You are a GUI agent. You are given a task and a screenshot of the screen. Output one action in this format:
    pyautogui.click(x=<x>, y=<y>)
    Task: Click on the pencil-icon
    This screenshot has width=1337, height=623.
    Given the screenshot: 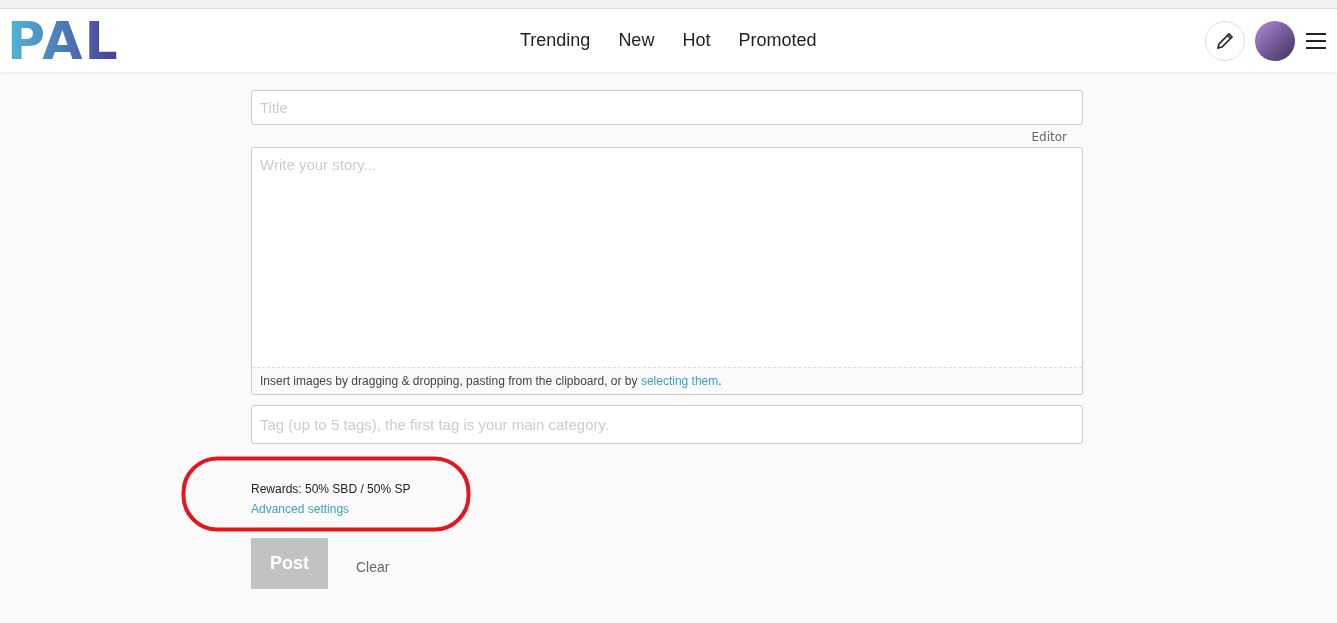 What is the action you would take?
    pyautogui.click(x=1225, y=40)
    